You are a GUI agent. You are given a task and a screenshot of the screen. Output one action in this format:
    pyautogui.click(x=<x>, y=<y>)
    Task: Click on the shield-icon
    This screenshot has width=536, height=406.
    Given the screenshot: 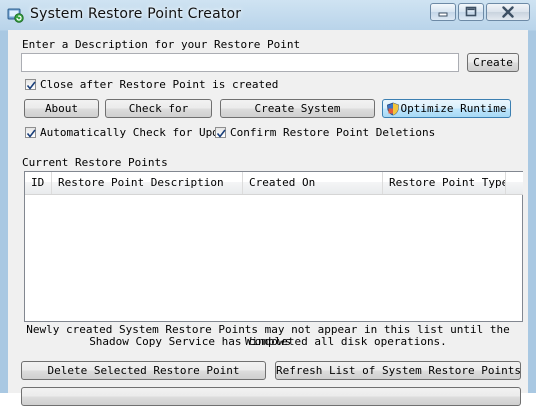 What is the action you would take?
    pyautogui.click(x=393, y=109)
    